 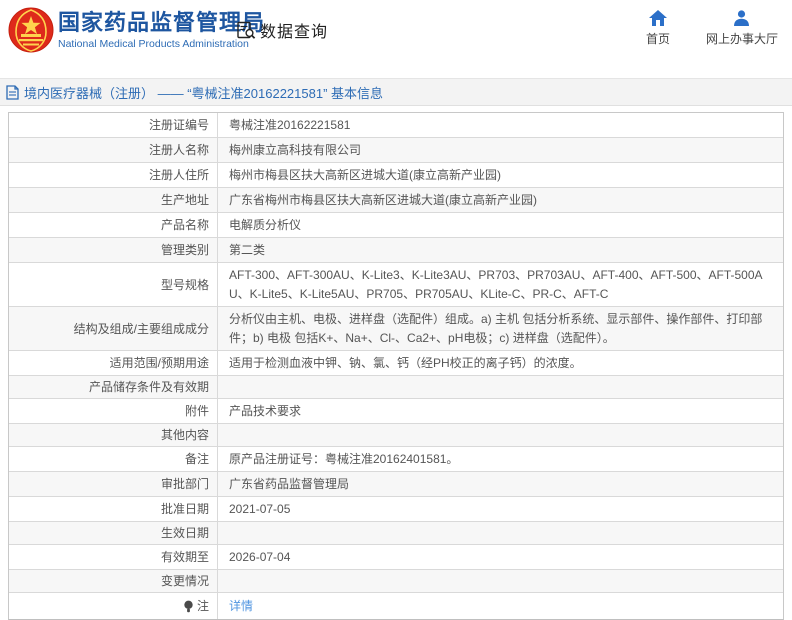 I want to click on nav-home-label: 首页, so click(x=657, y=39).